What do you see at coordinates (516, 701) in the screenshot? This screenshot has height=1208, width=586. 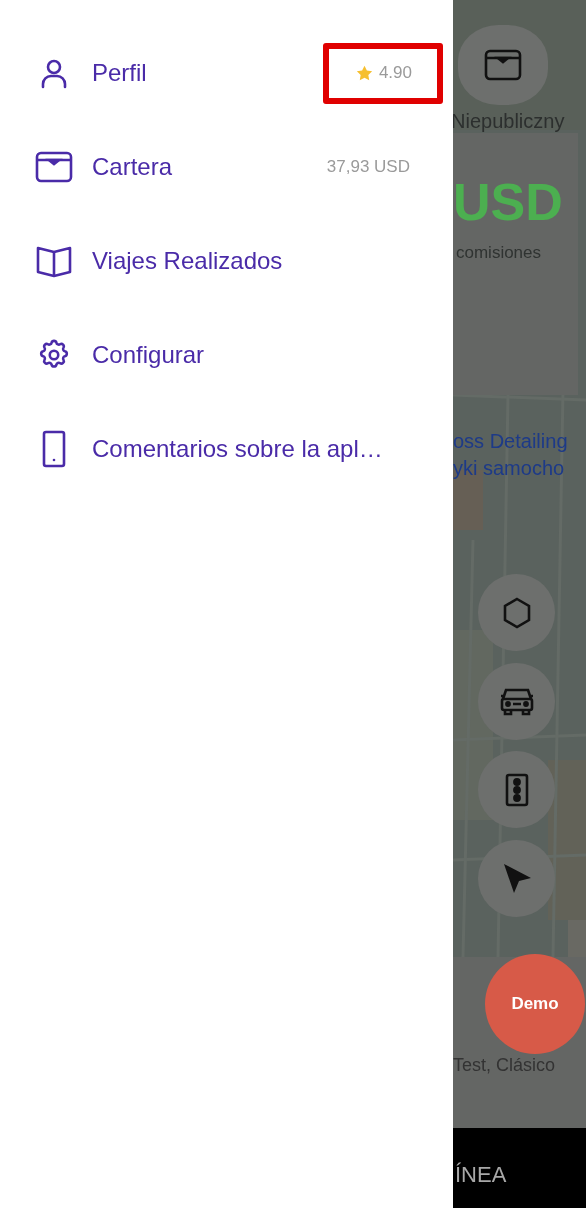 I see `car-icon` at bounding box center [516, 701].